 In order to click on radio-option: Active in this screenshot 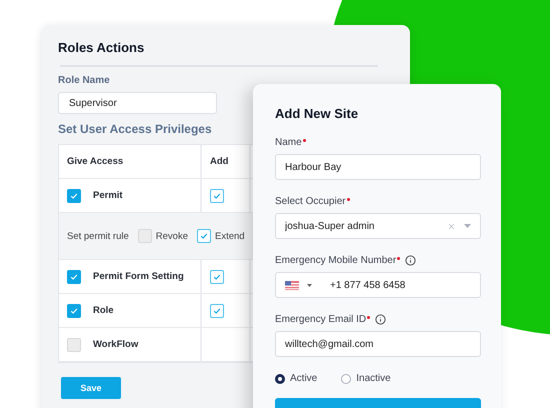, I will do `click(296, 378)`.